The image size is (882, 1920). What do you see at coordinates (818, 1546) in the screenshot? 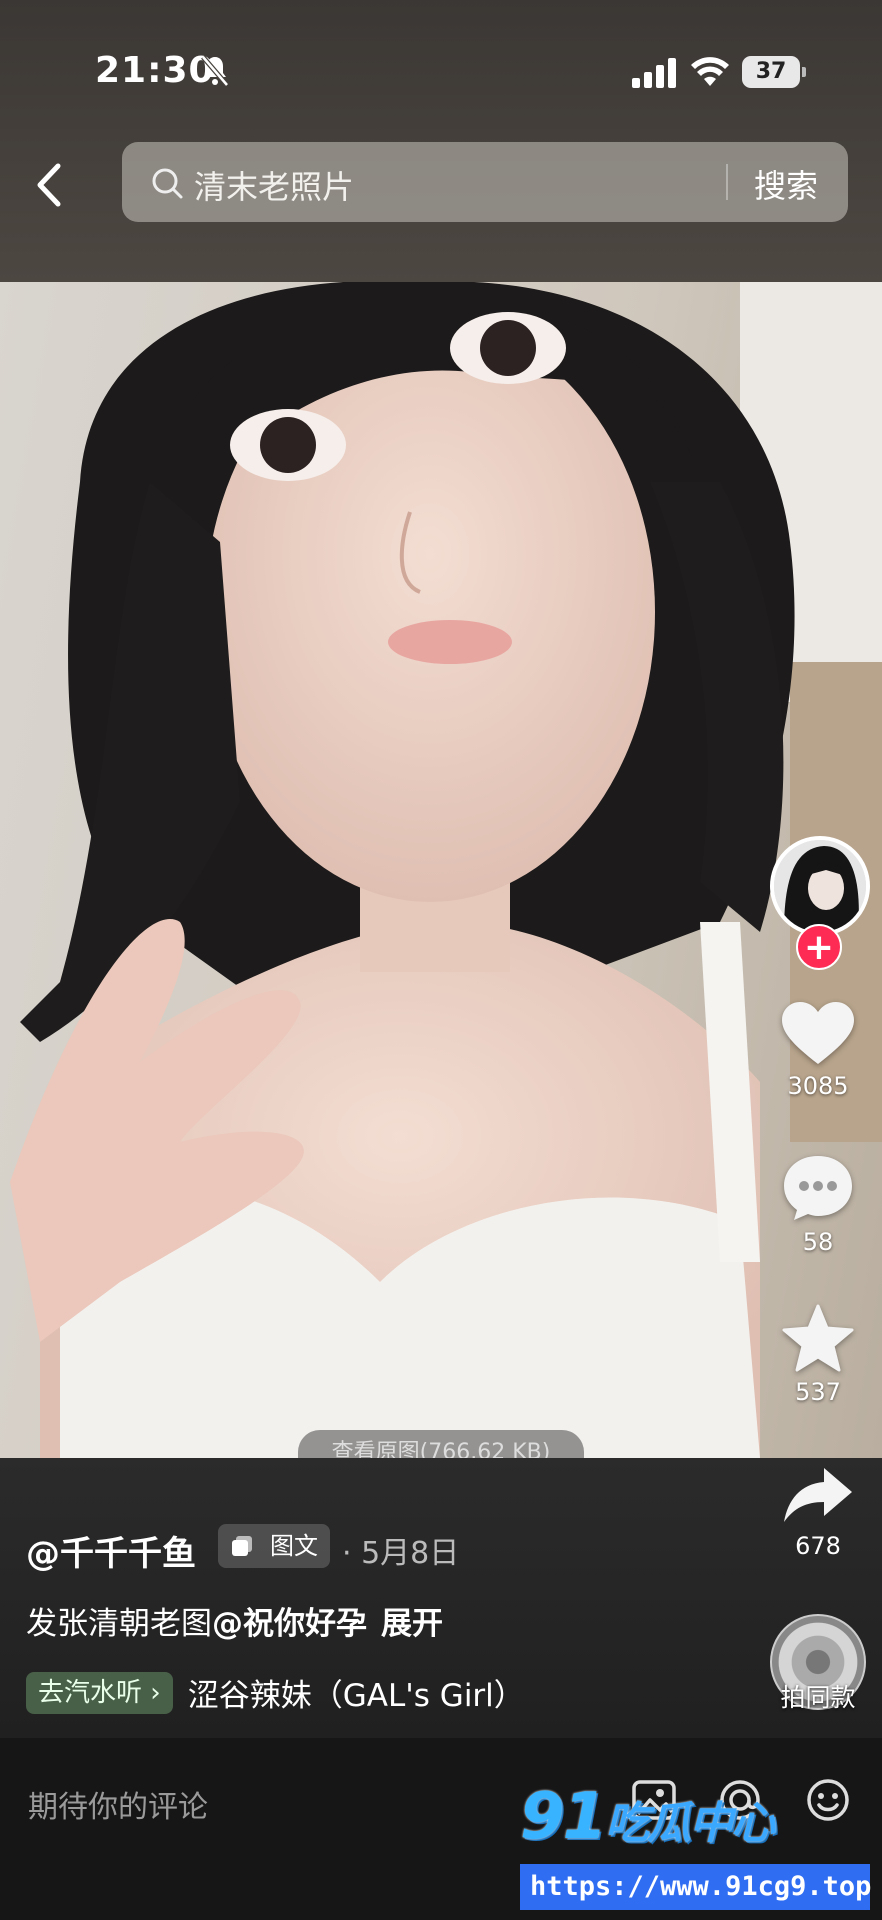
I see `share-count: 678` at bounding box center [818, 1546].